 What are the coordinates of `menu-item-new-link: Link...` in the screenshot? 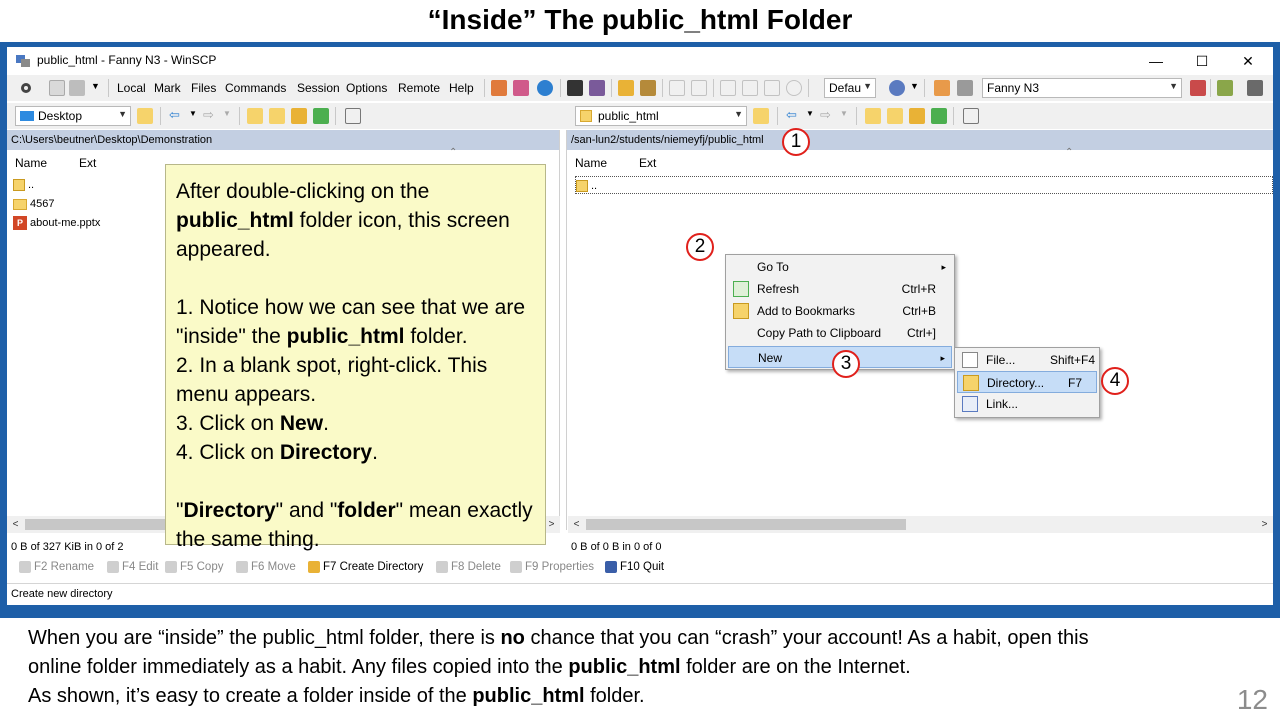 It's located at (1027, 404).